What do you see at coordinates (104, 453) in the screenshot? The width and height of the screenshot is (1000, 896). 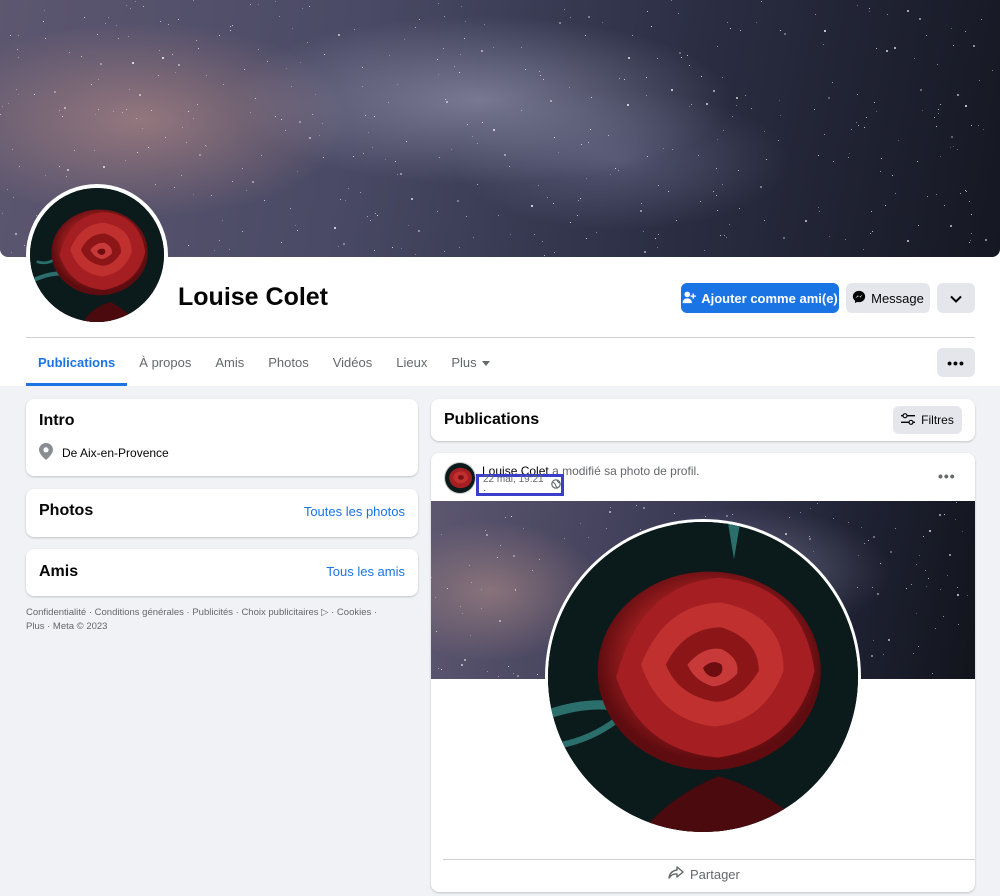 I see `intro-location-row: De Aix-en-Provence` at bounding box center [104, 453].